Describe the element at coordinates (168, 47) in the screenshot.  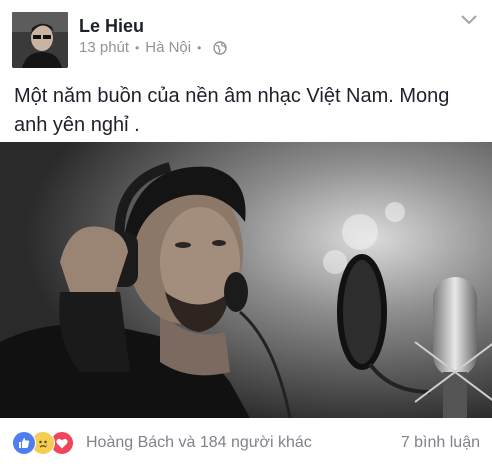
I see `post-location: Hà Nội` at that location.